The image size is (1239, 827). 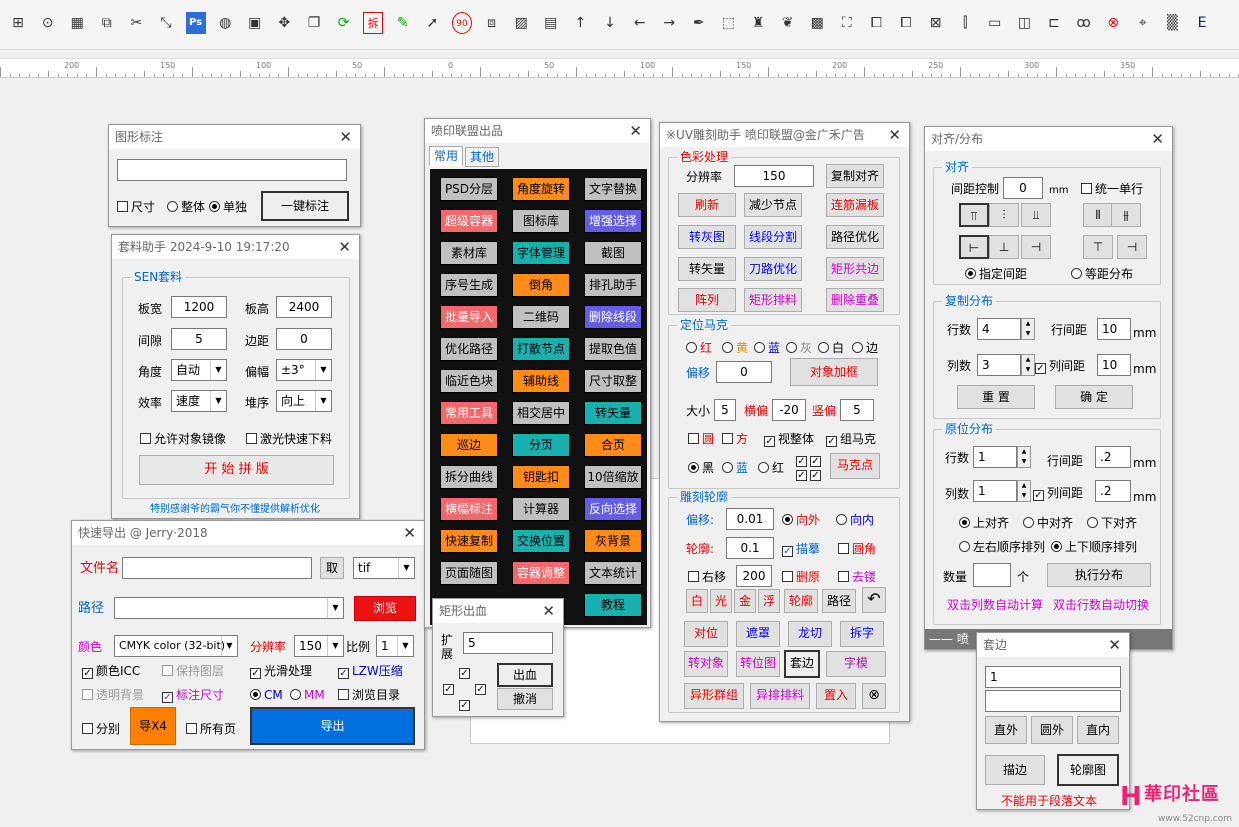 What do you see at coordinates (1006, 730) in the screenshot?
I see `straight-out-button: 直外` at bounding box center [1006, 730].